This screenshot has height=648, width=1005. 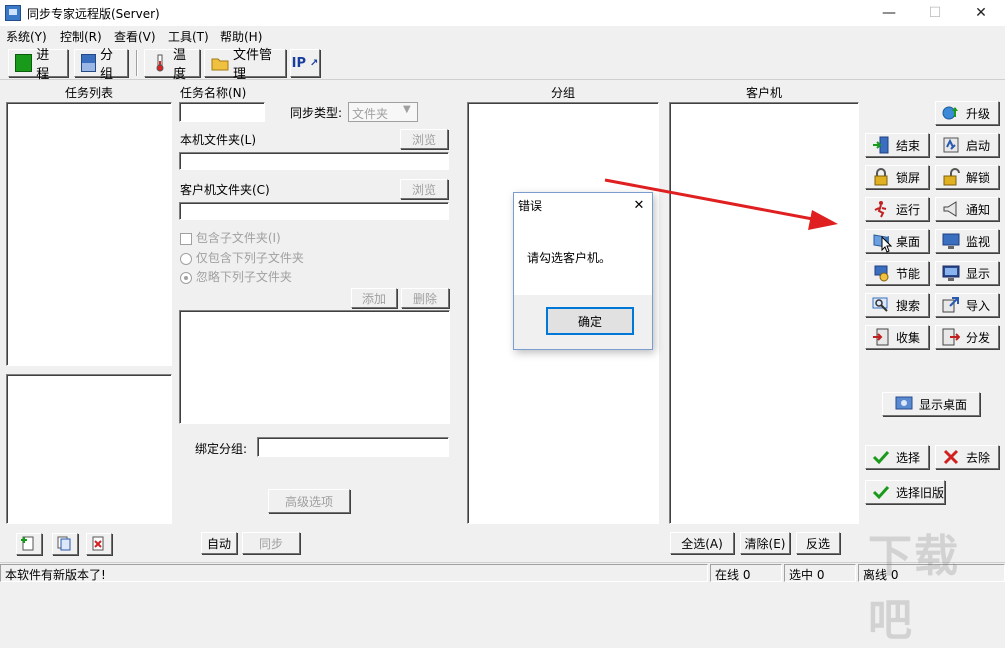 I want to click on ignore-subfolders-radio: 忽略下列子文件夹, so click(x=236, y=276).